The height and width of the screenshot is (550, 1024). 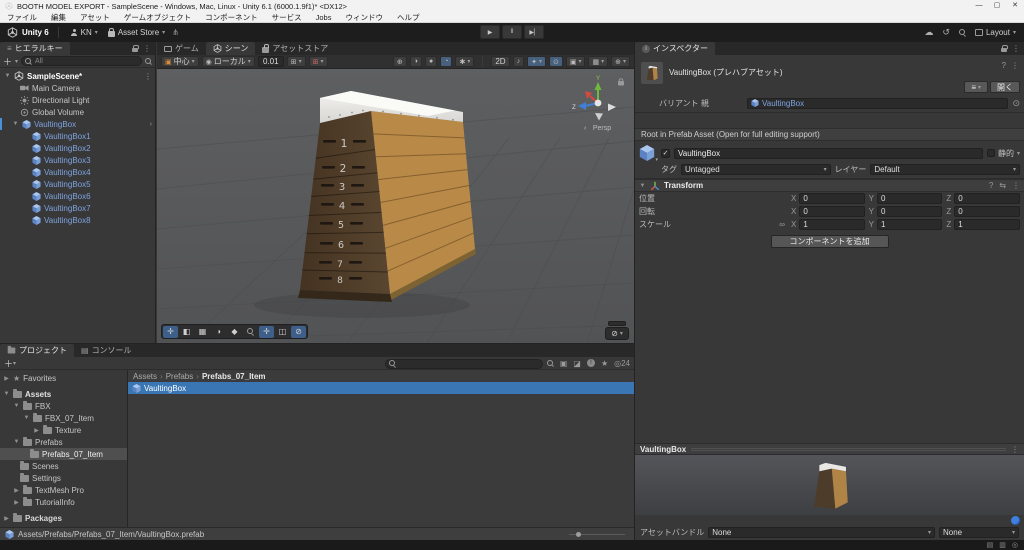 I want to click on menu-gameobject: ゲームオブジェクト, so click(x=157, y=17).